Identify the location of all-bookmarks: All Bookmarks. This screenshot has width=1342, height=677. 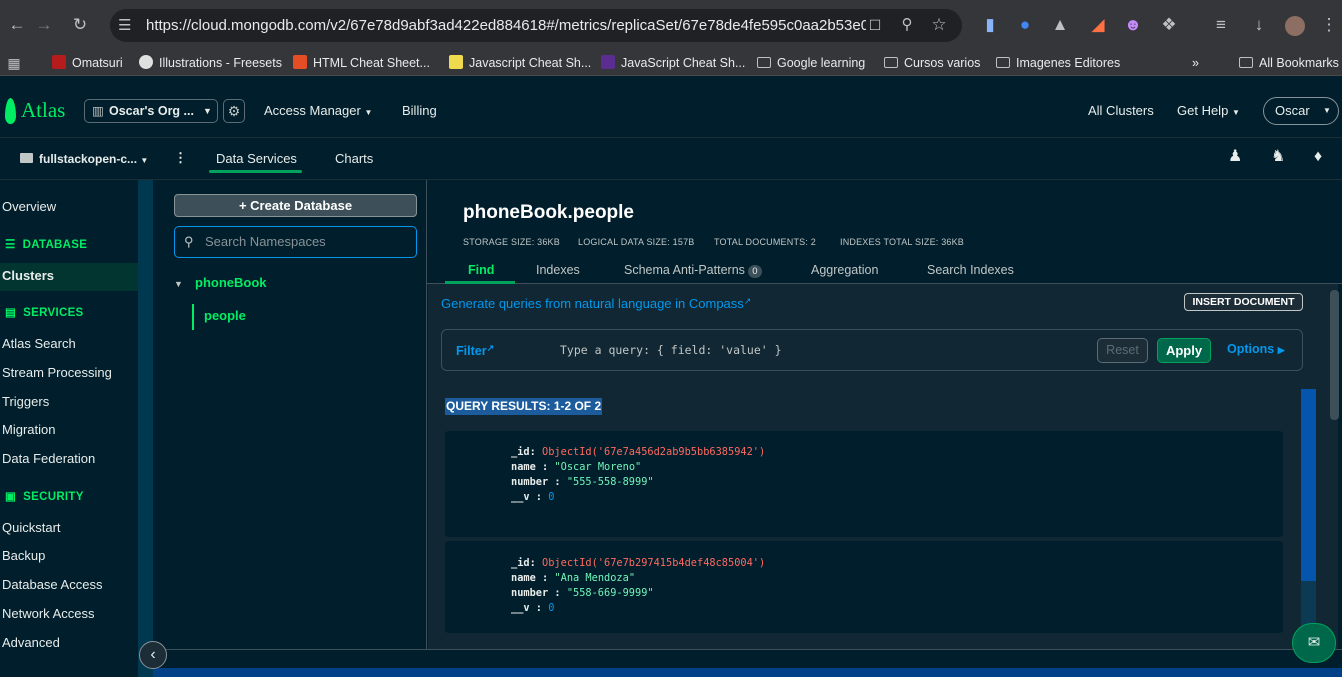
(1289, 63).